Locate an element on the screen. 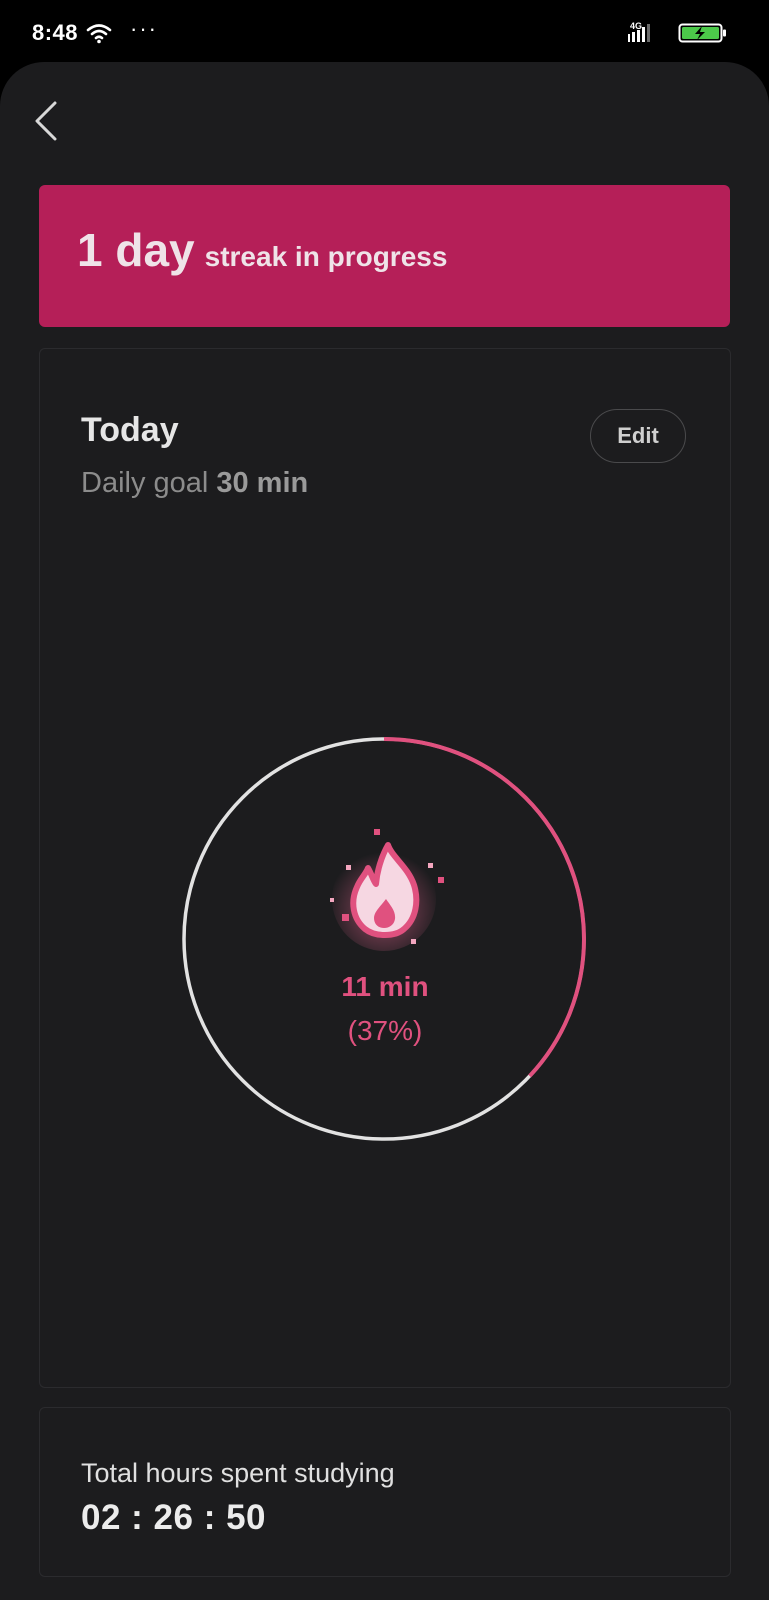 This screenshot has width=769, height=1600. total-label: Total hours spent studying is located at coordinates (238, 1473).